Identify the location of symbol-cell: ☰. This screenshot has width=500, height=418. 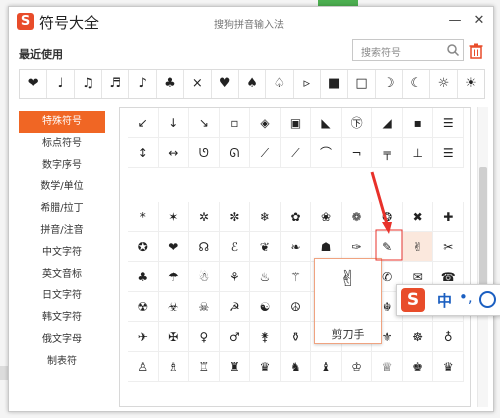
(448, 123).